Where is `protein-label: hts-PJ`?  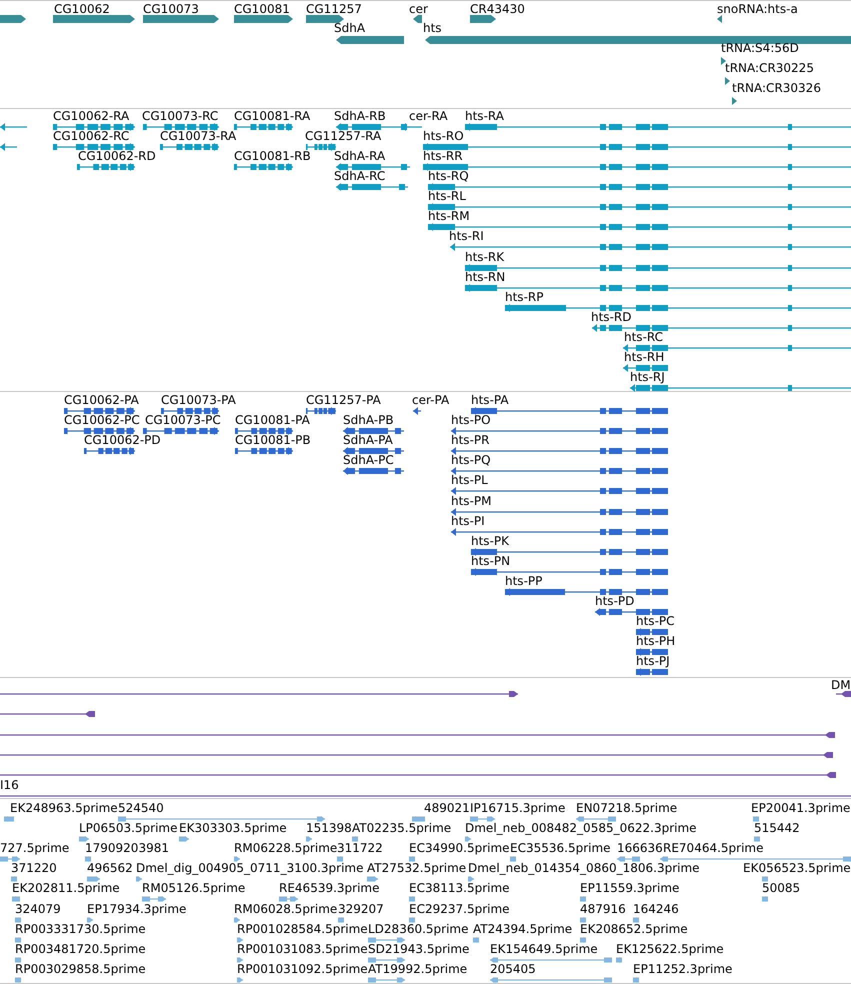
protein-label: hts-PJ is located at coordinates (653, 661).